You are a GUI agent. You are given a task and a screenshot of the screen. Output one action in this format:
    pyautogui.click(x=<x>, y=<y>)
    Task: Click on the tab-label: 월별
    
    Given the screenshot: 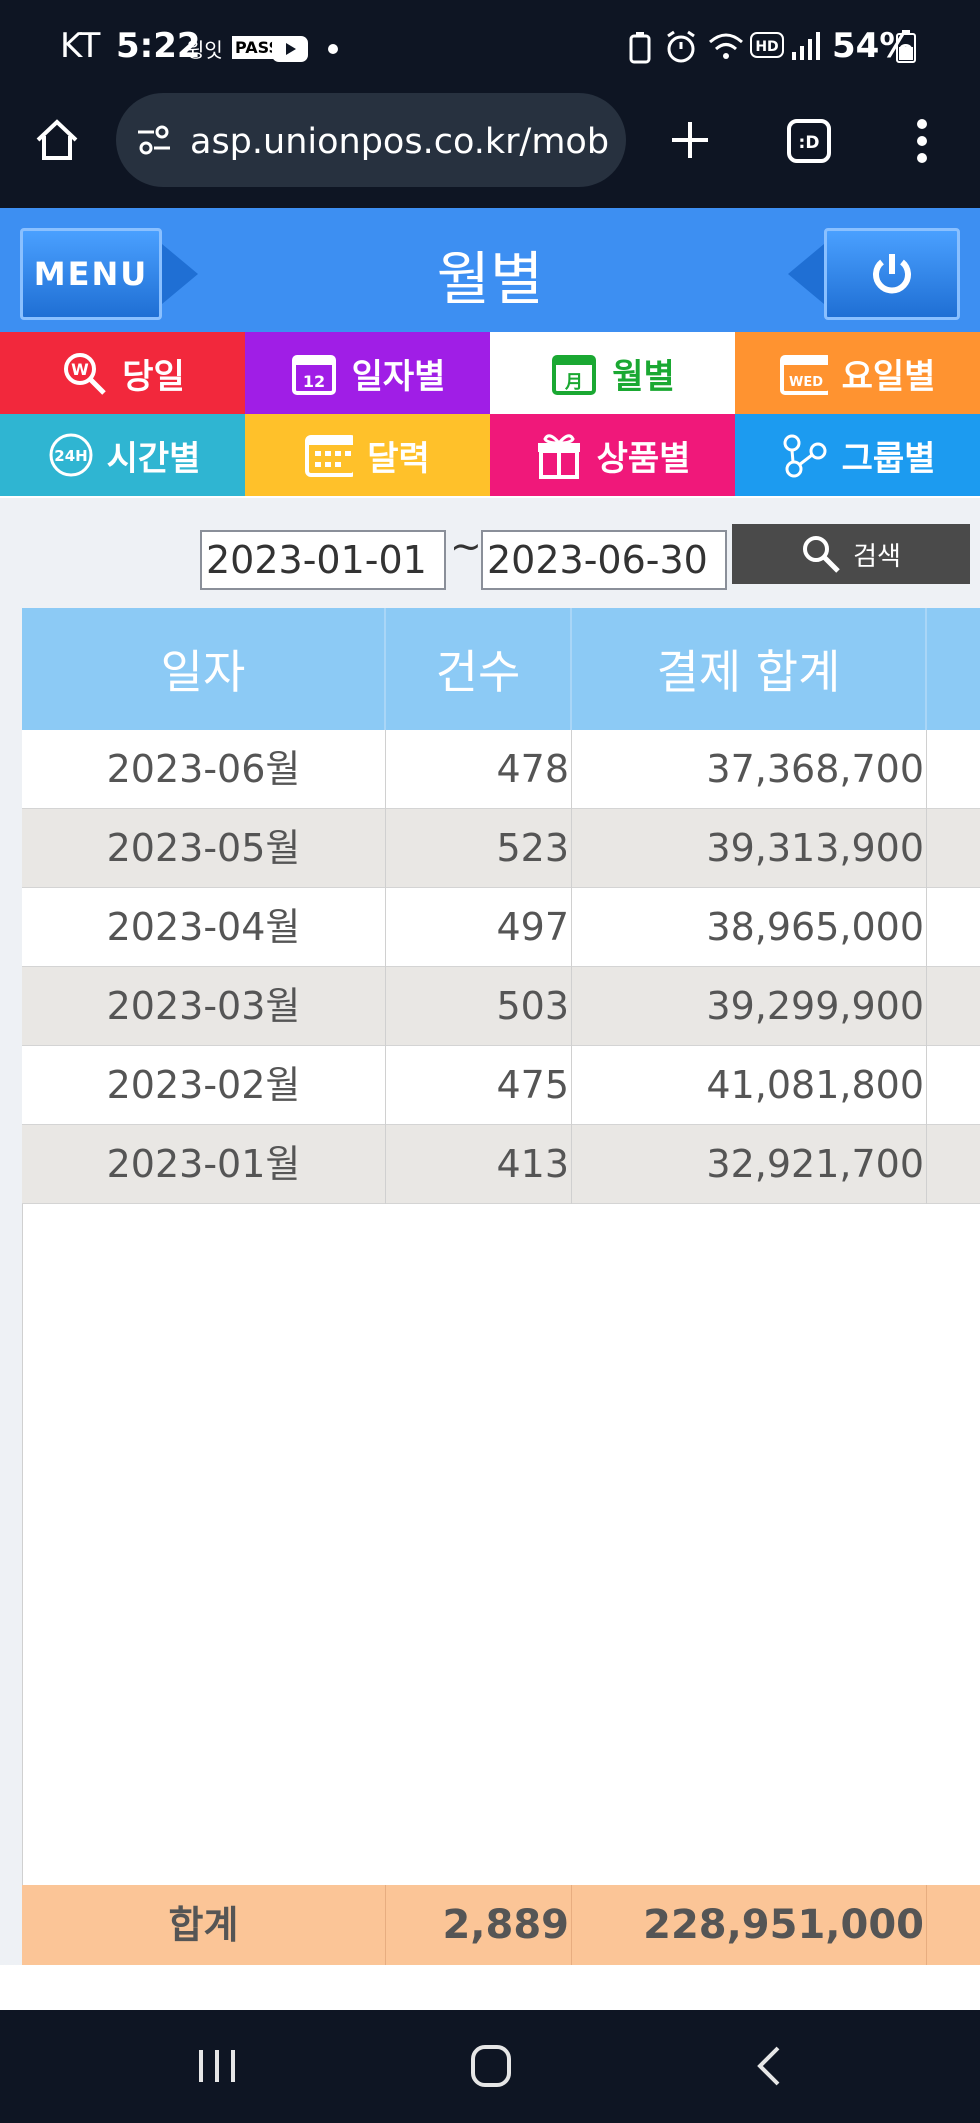 What is the action you would take?
    pyautogui.click(x=643, y=376)
    